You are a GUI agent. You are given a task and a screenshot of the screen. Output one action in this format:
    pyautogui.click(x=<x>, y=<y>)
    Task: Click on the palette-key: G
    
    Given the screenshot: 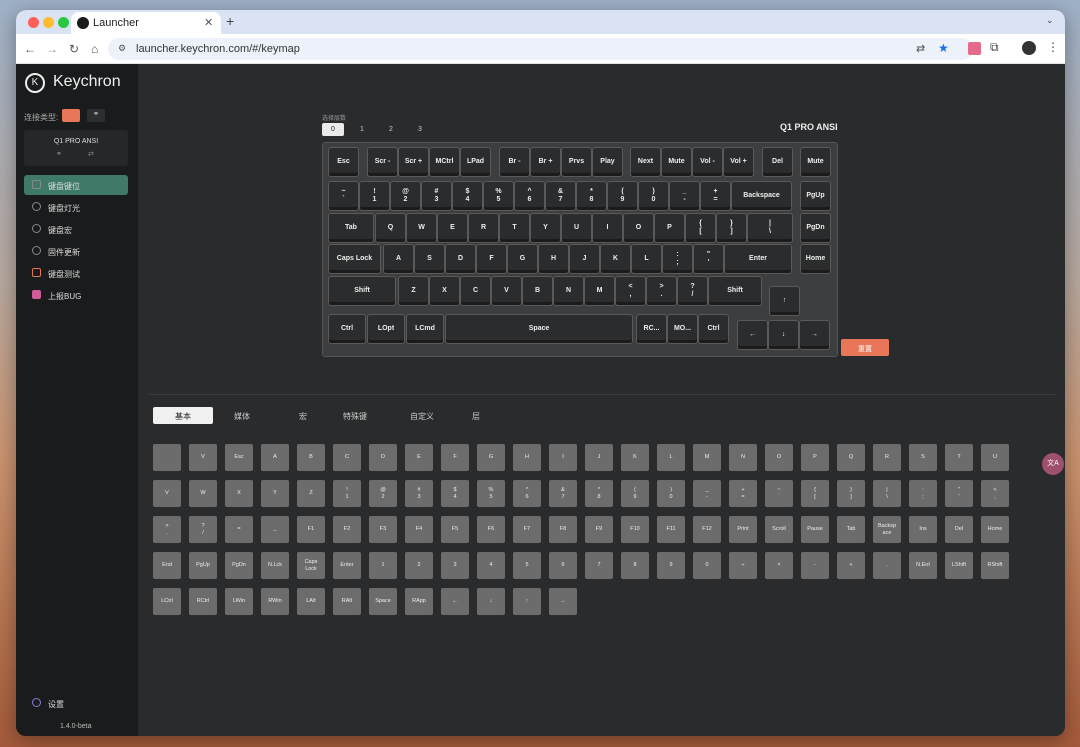 What is the action you would take?
    pyautogui.click(x=491, y=457)
    